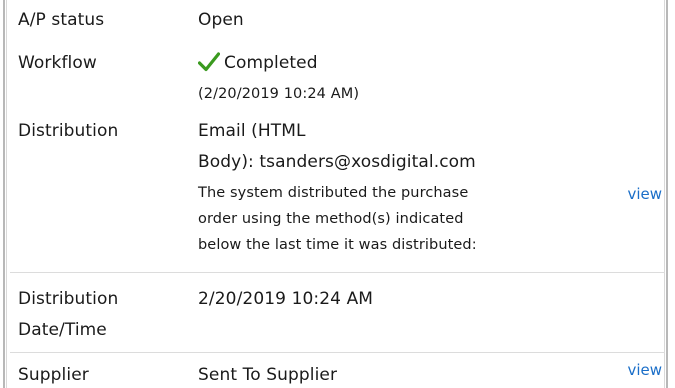  Describe the element at coordinates (252, 131) in the screenshot. I see `distribution-method-line1: Email (HTML` at that location.